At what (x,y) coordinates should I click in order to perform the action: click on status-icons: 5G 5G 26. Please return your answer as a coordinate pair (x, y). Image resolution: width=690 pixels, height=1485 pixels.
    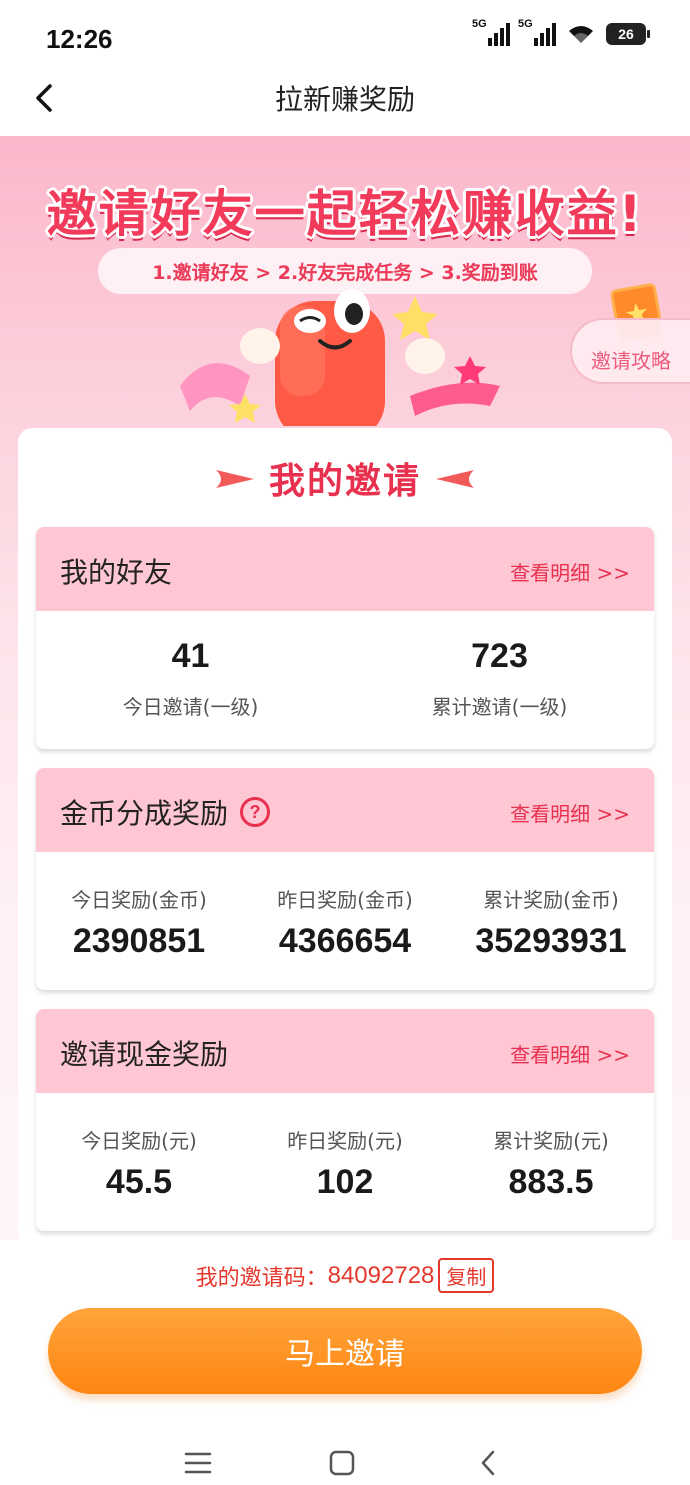
    Looking at the image, I should click on (561, 32).